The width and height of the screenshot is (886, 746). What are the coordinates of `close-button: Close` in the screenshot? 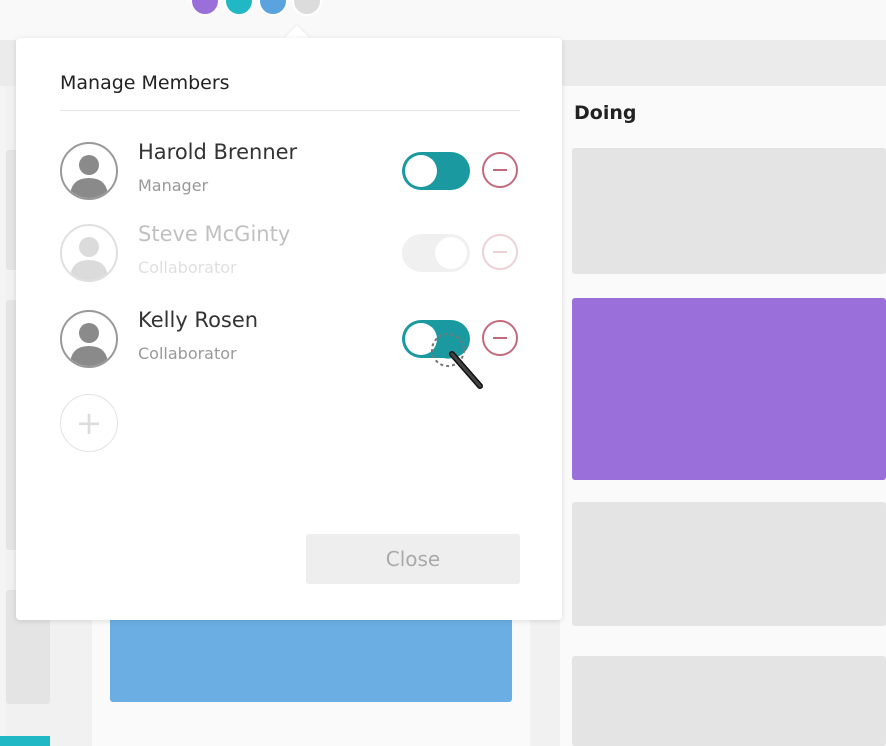 It's located at (413, 559).